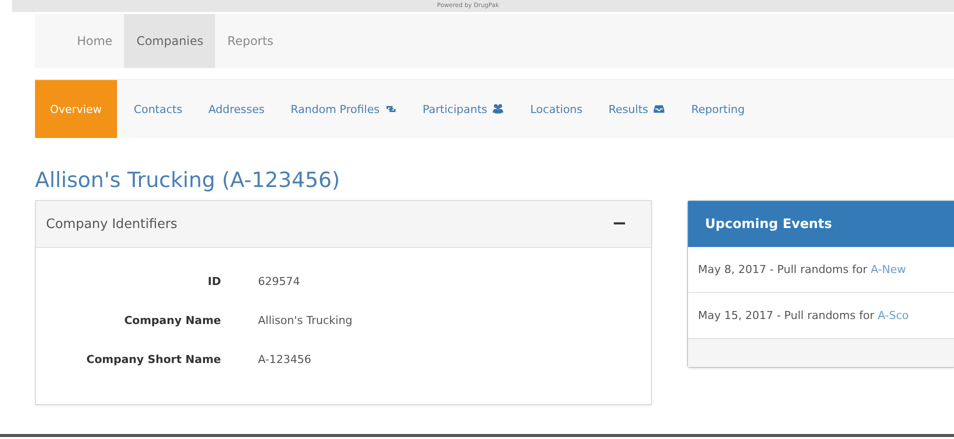 The height and width of the screenshot is (439, 954). I want to click on nav-tab: Addresses, so click(236, 109).